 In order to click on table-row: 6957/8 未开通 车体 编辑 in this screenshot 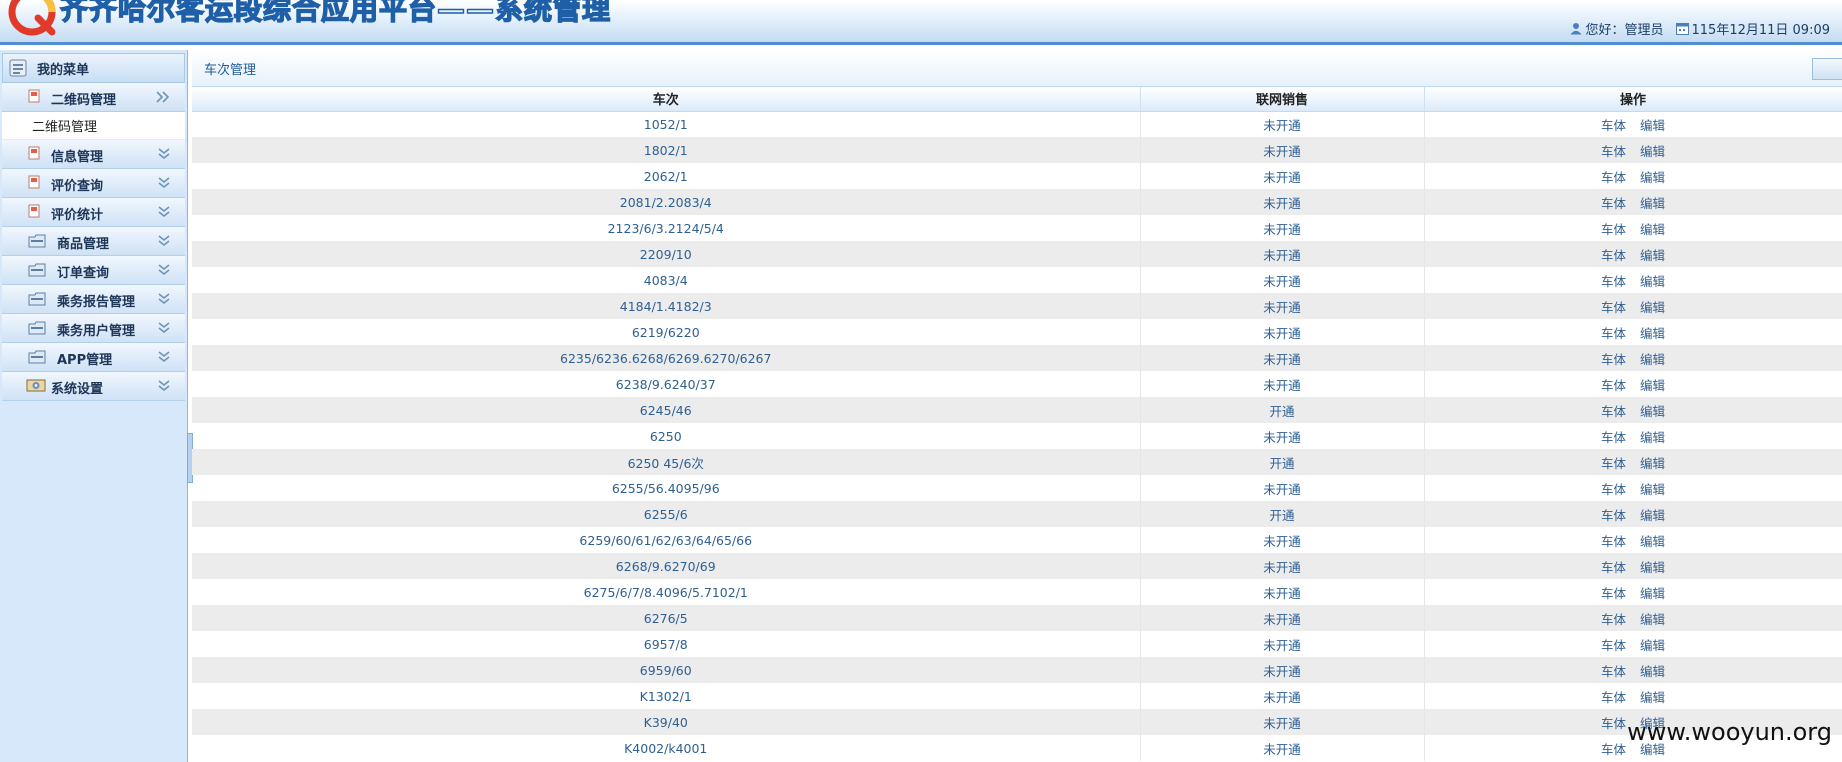, I will do `click(1017, 644)`.